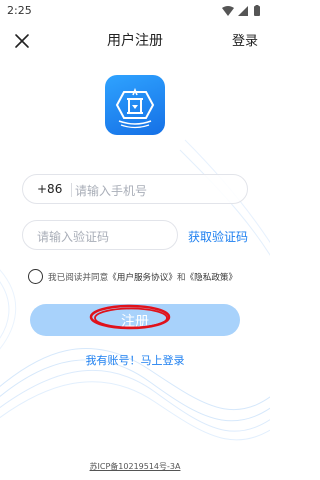  Describe the element at coordinates (135, 466) in the screenshot. I see `icp-record-link: 苏ICP备10219514号-3A` at that location.